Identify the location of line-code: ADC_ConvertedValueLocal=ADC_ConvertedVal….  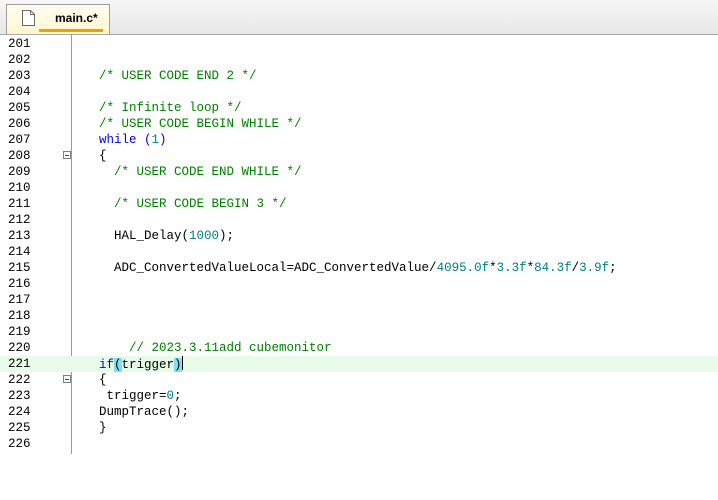
(358, 268).